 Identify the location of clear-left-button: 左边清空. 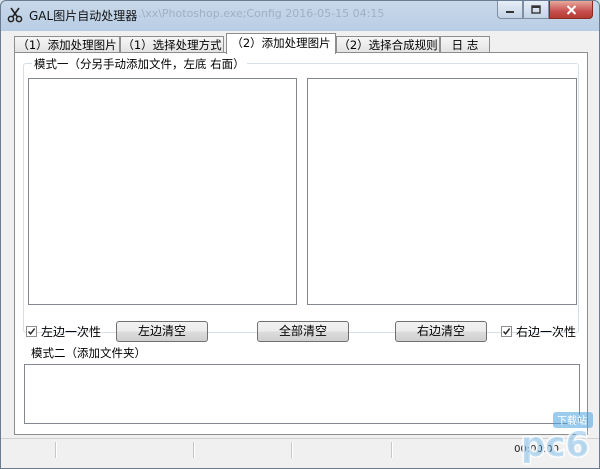
(162, 331).